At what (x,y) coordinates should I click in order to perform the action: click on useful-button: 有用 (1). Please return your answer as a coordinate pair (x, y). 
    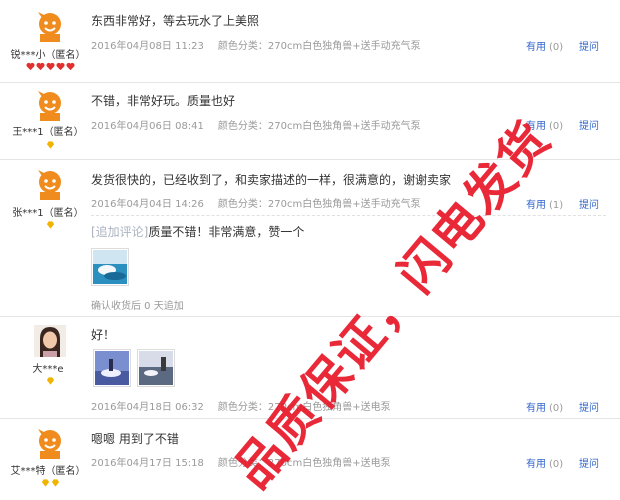
    Looking at the image, I should click on (544, 203).